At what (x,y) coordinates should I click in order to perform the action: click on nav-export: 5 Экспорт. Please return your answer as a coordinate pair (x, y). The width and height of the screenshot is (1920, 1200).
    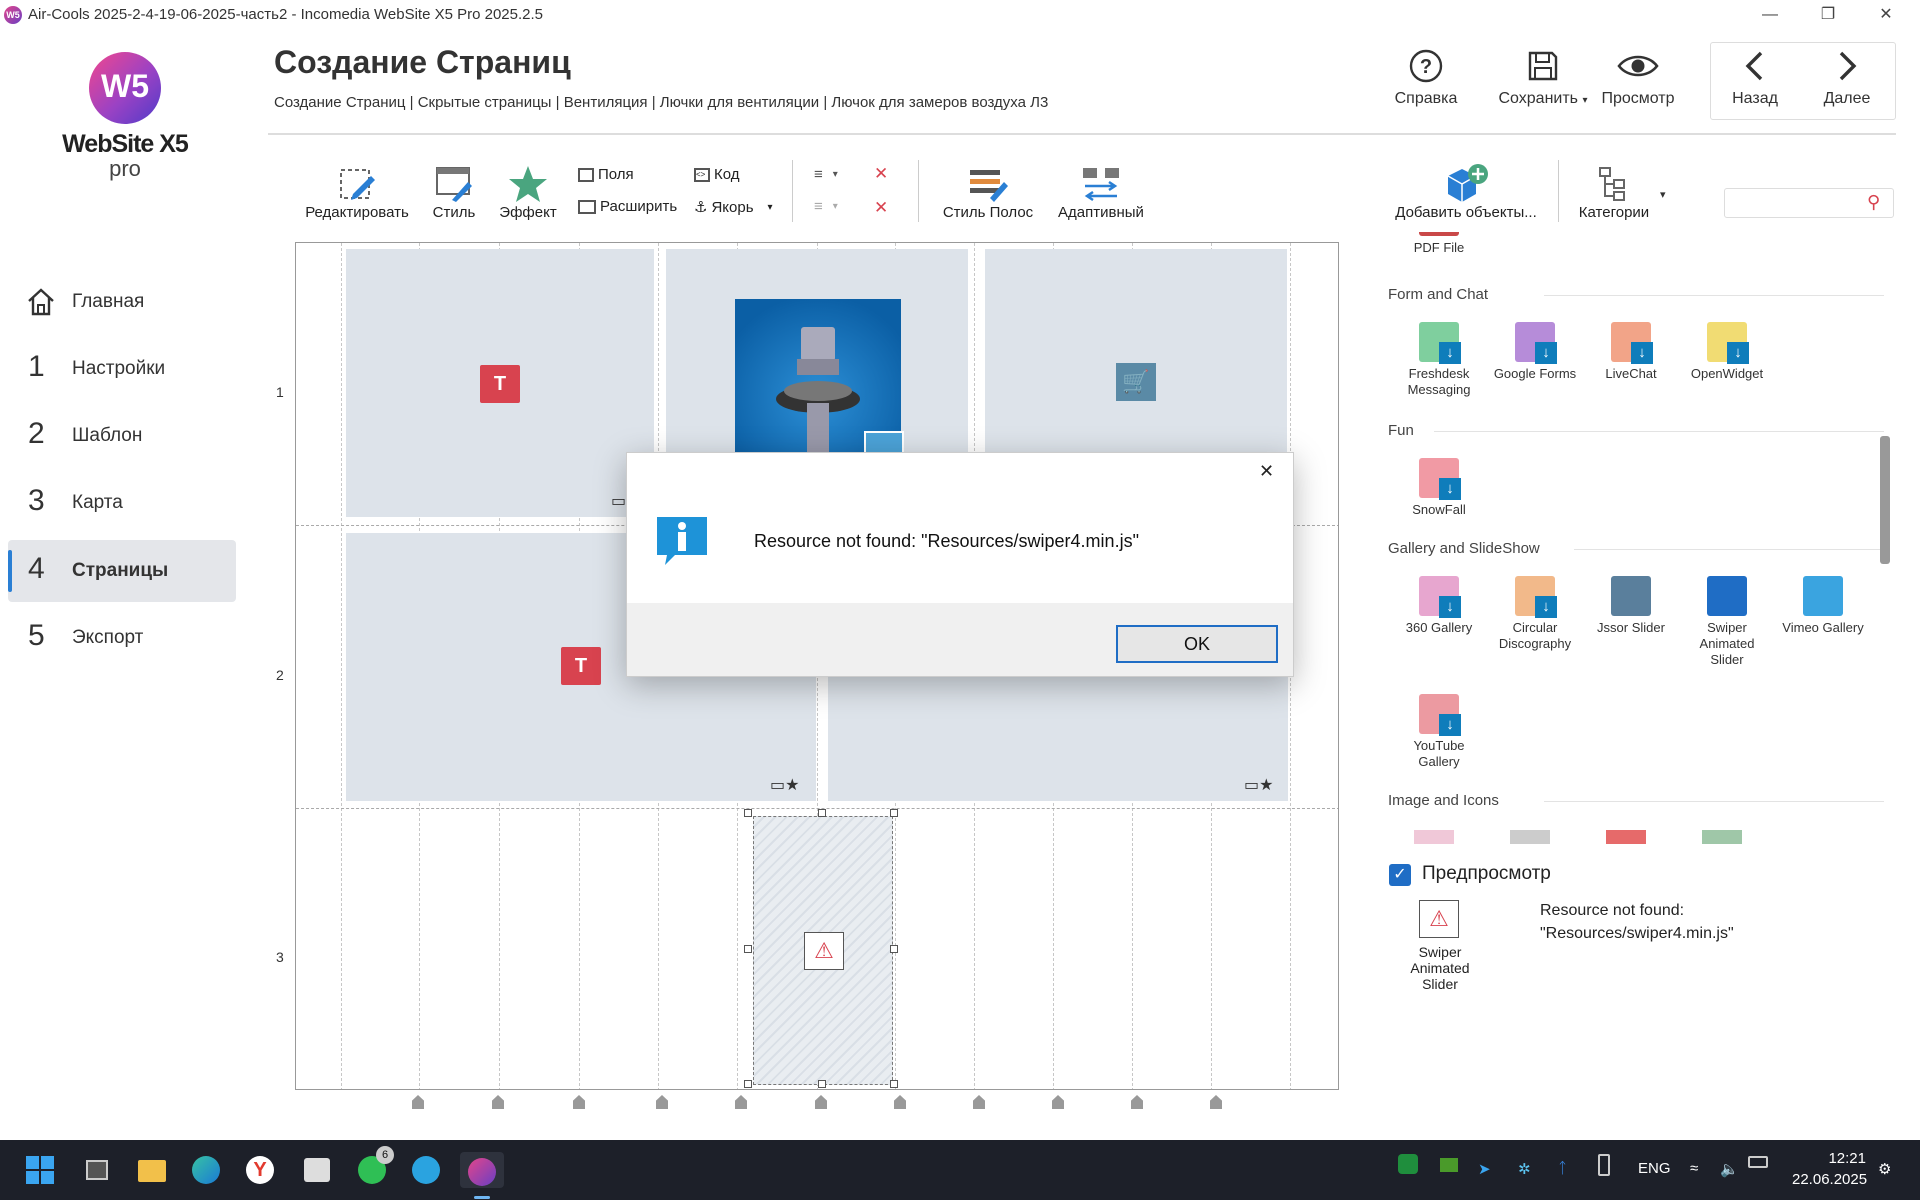
    Looking at the image, I should click on (122, 638).